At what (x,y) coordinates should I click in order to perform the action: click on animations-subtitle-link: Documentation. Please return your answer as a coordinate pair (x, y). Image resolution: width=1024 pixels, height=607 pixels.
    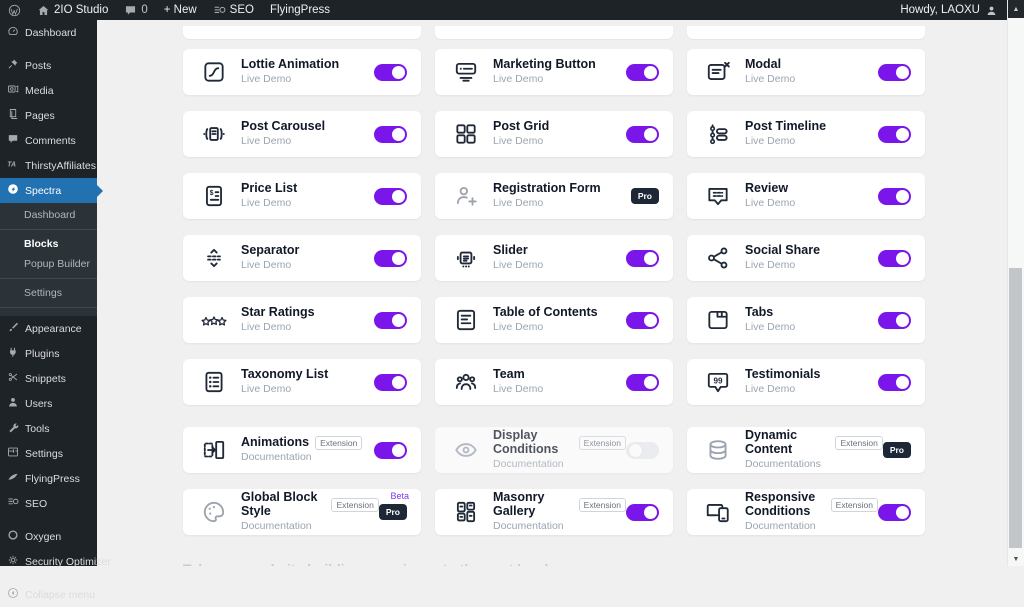
    Looking at the image, I should click on (301, 457).